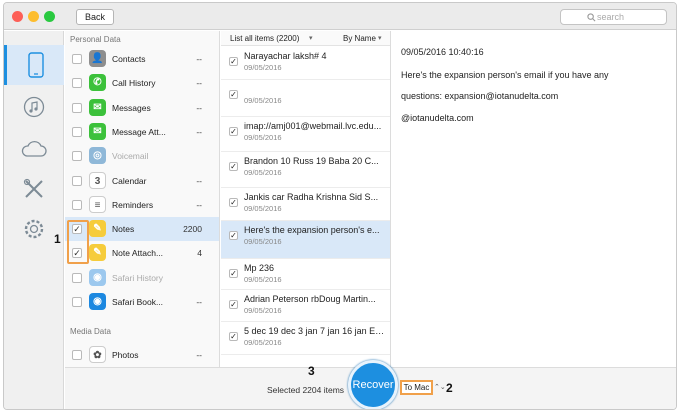  What do you see at coordinates (97, 156) in the screenshot?
I see `voicemail-icon: ◎` at bounding box center [97, 156].